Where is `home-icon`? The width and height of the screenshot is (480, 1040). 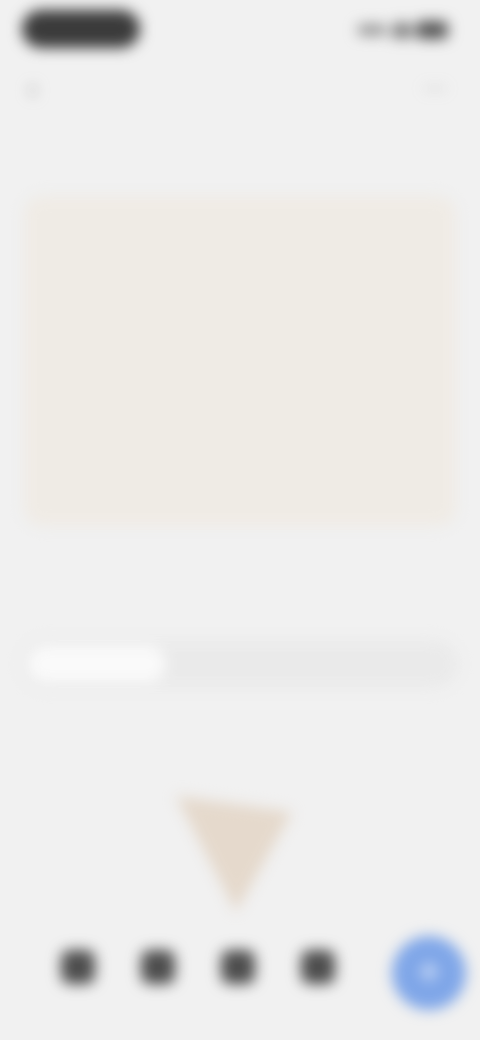 home-icon is located at coordinates (78, 967).